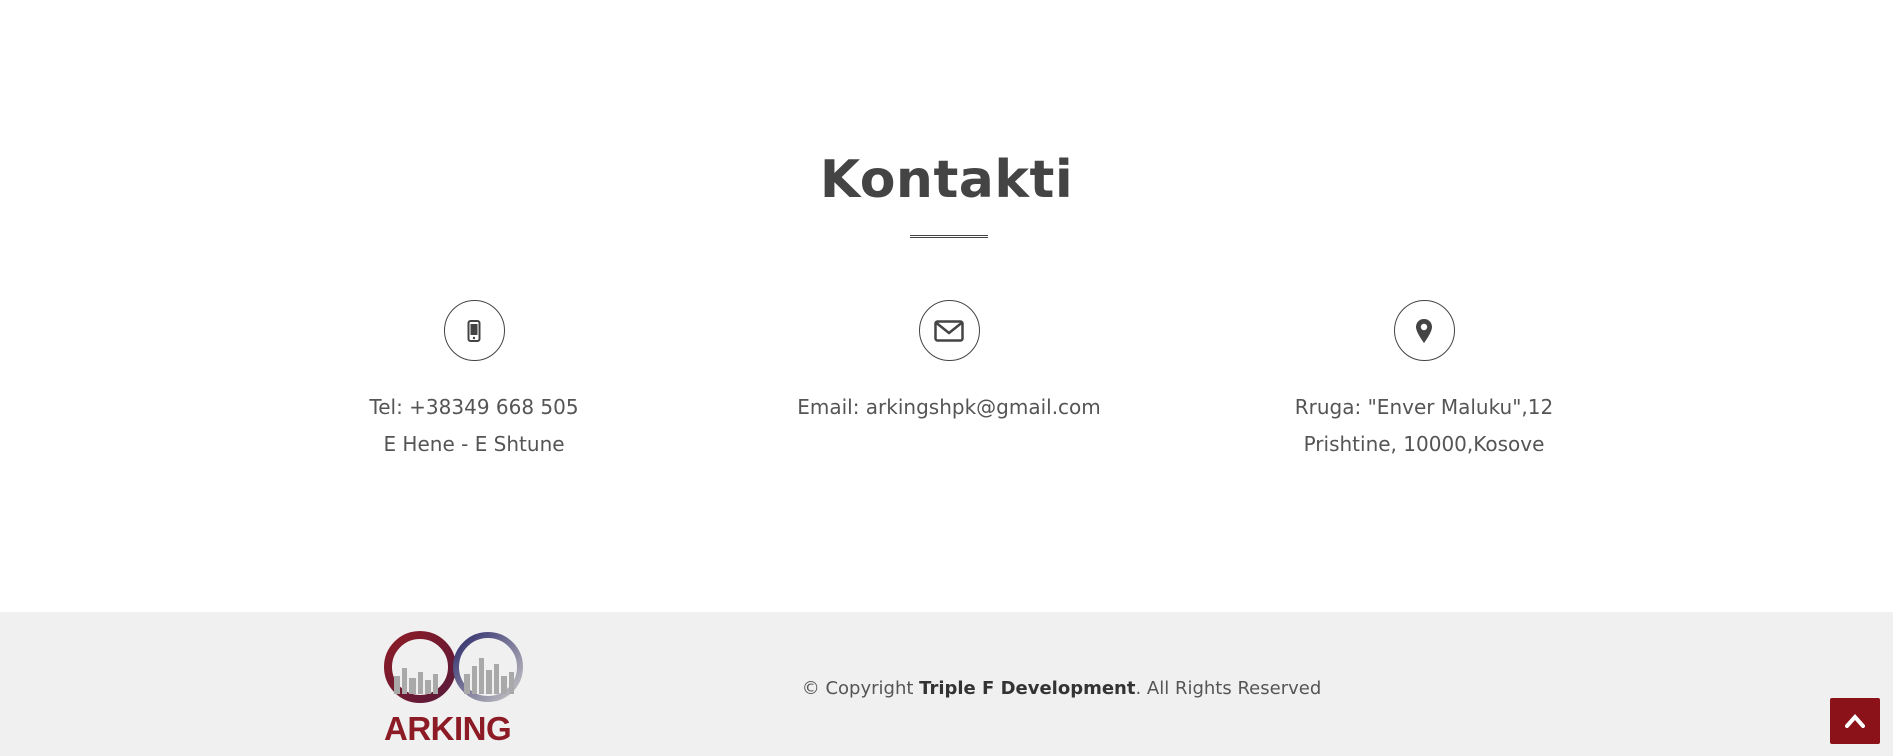 The image size is (1893, 756). What do you see at coordinates (474, 407) in the screenshot?
I see `phone-number: Tel: +38349 668 505` at bounding box center [474, 407].